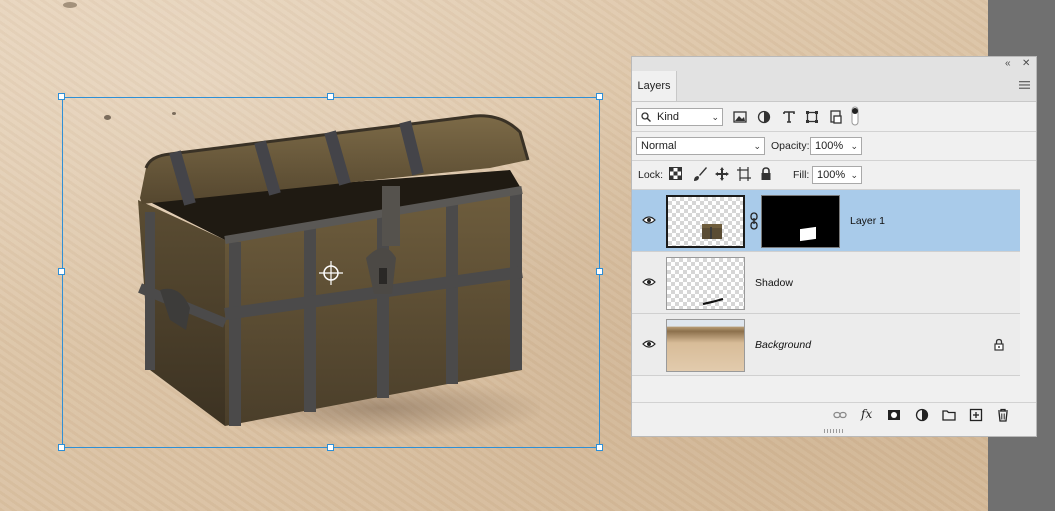 This screenshot has height=511, width=1055. I want to click on fill-value: 100%, so click(831, 175).